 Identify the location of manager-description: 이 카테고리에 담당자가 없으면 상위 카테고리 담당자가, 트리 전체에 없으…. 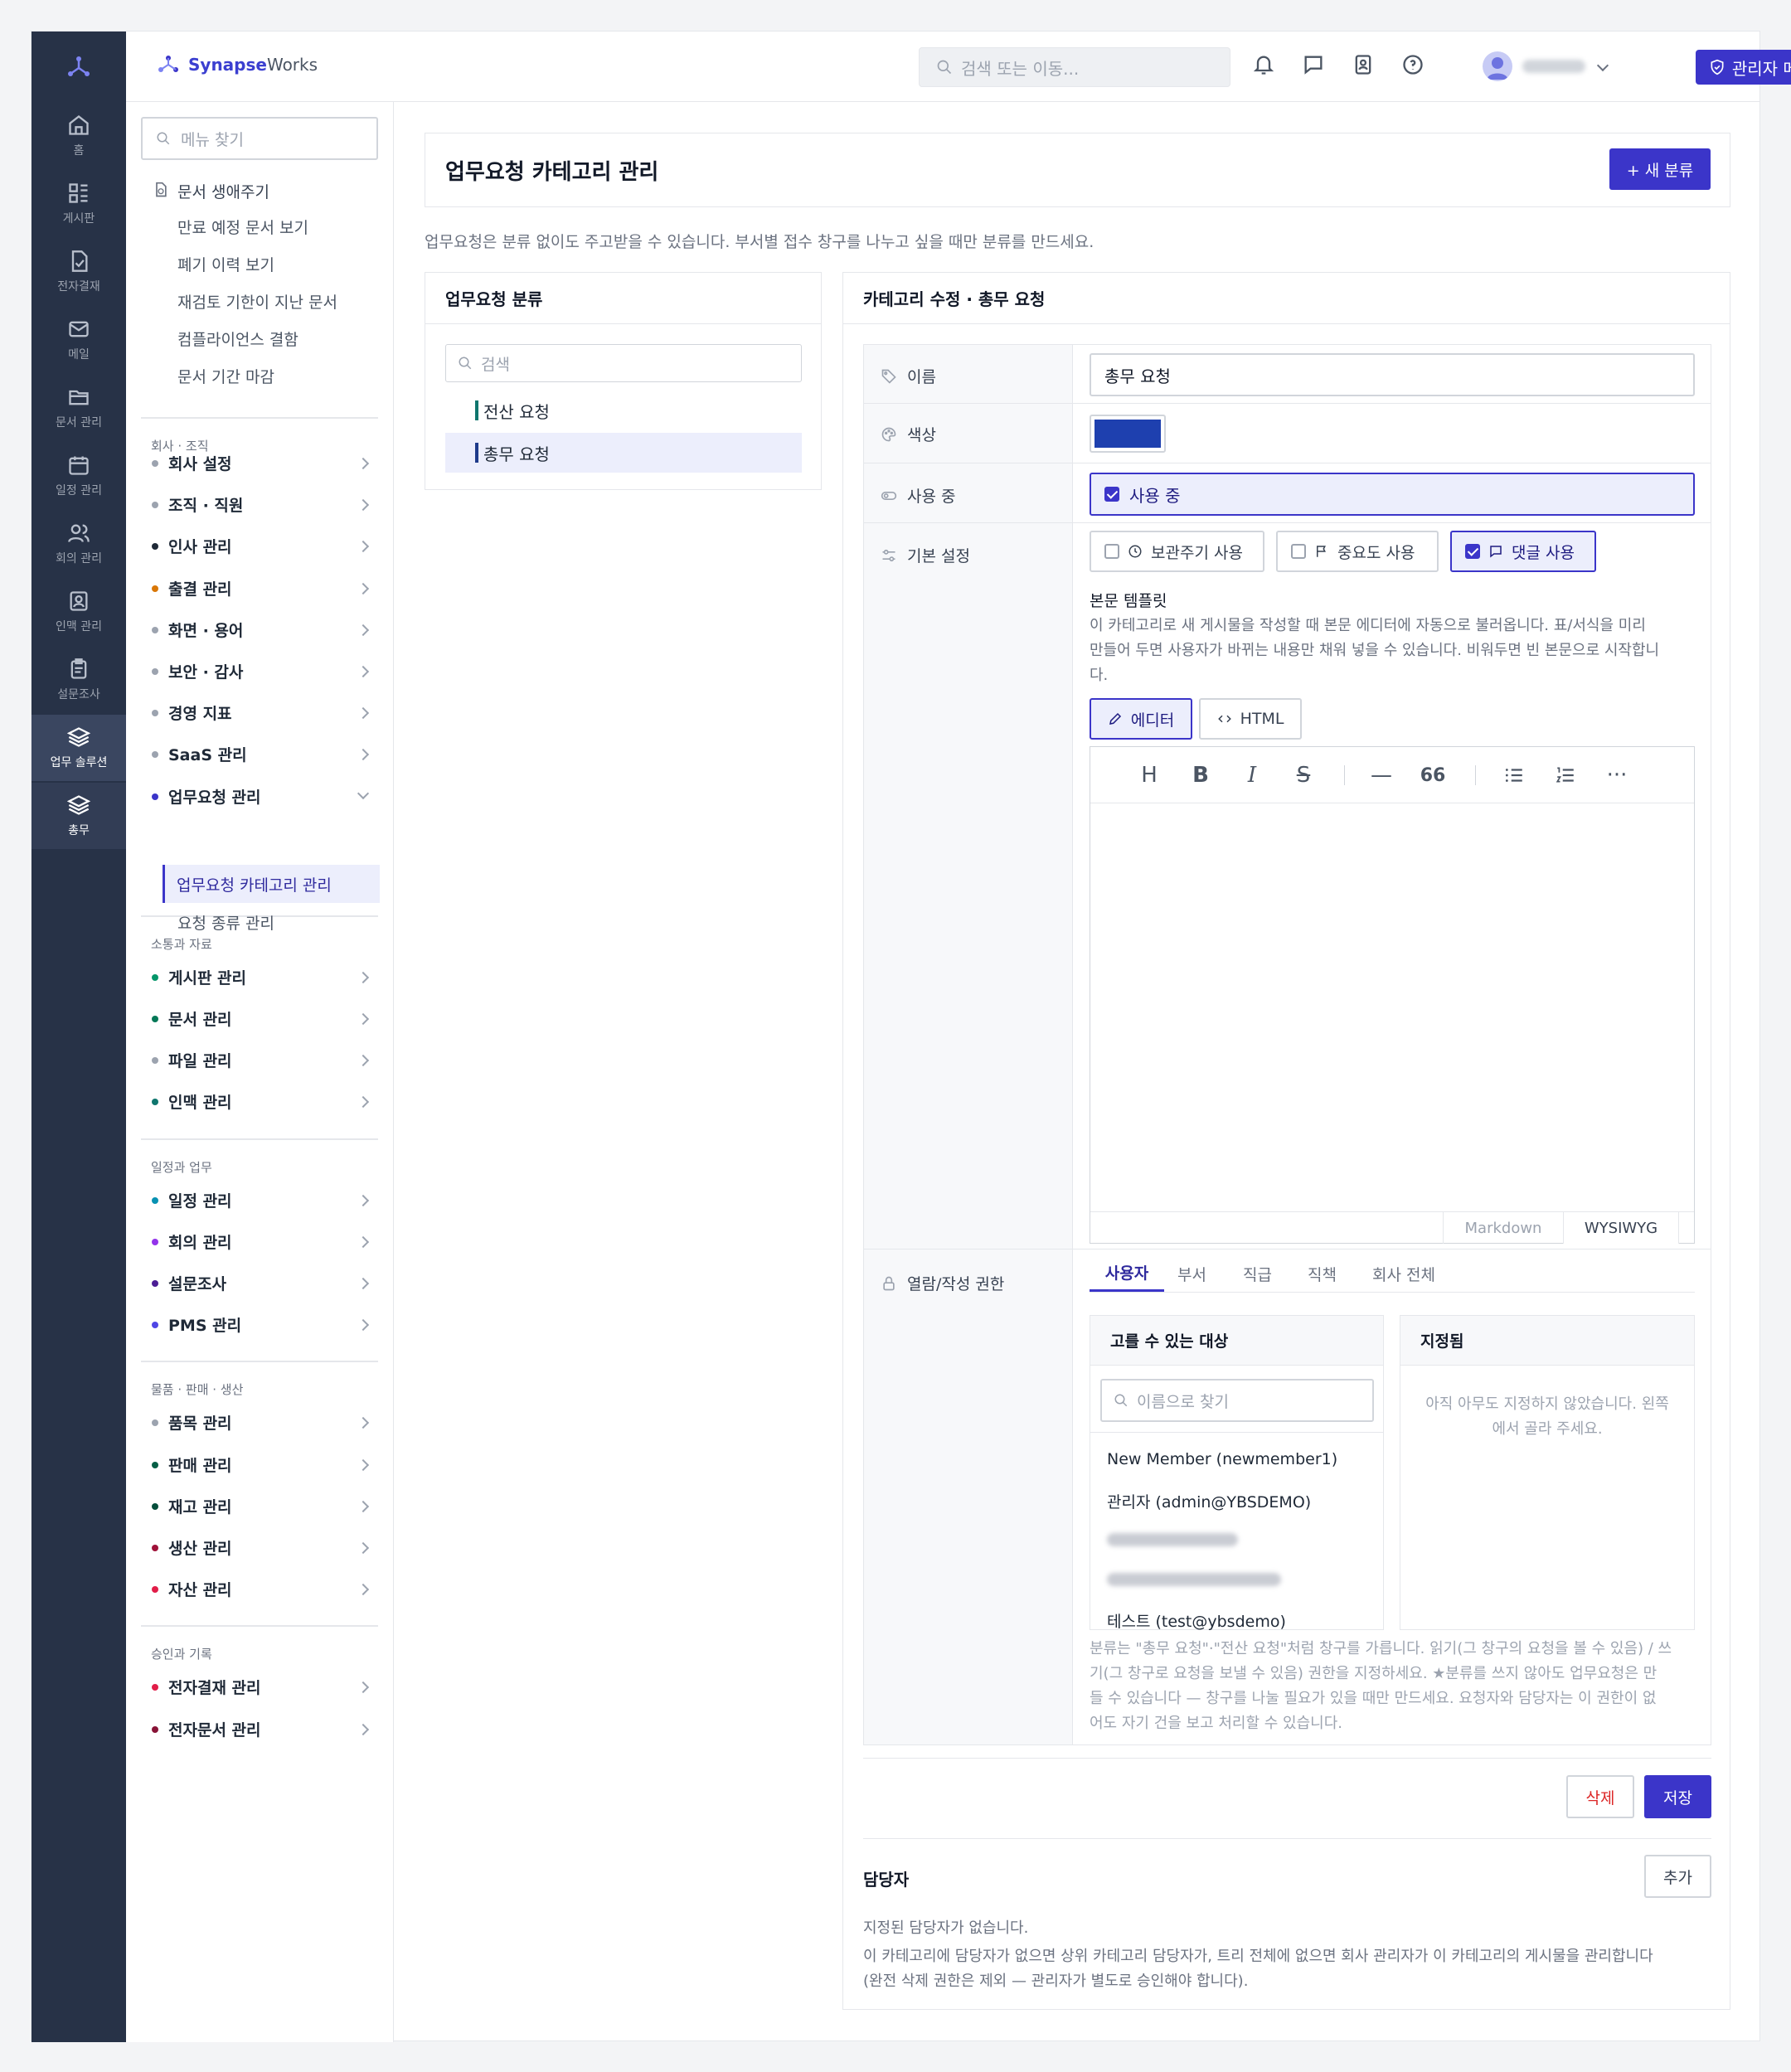
(1294, 1969).